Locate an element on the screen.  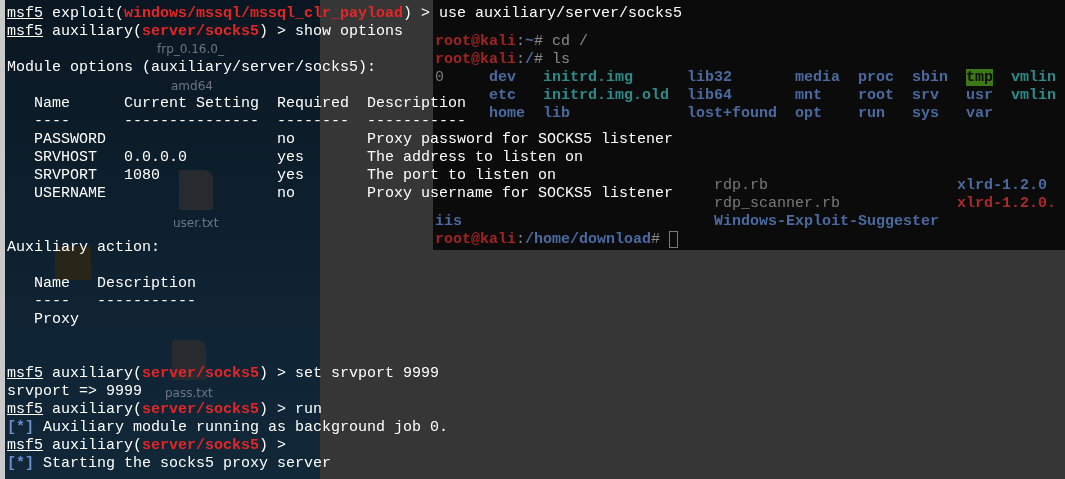
file-name: run is located at coordinates (871, 113).